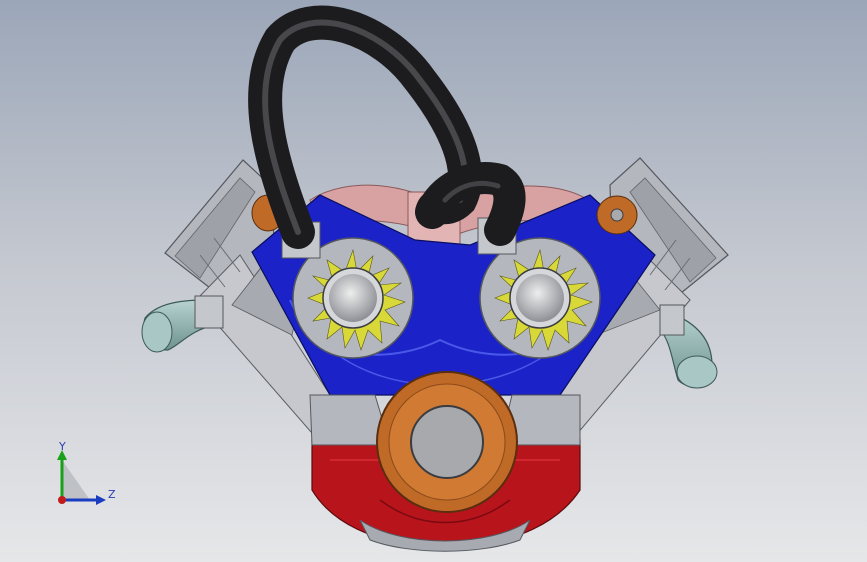  I want to click on coordinate-triad-icon: Y Z, so click(86, 472).